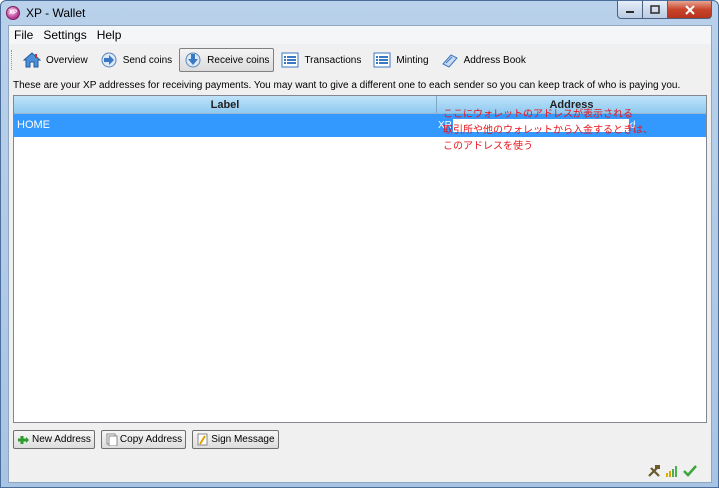 Image resolution: width=719 pixels, height=488 pixels. I want to click on title-bar: XP XP - Wallet, so click(359, 13).